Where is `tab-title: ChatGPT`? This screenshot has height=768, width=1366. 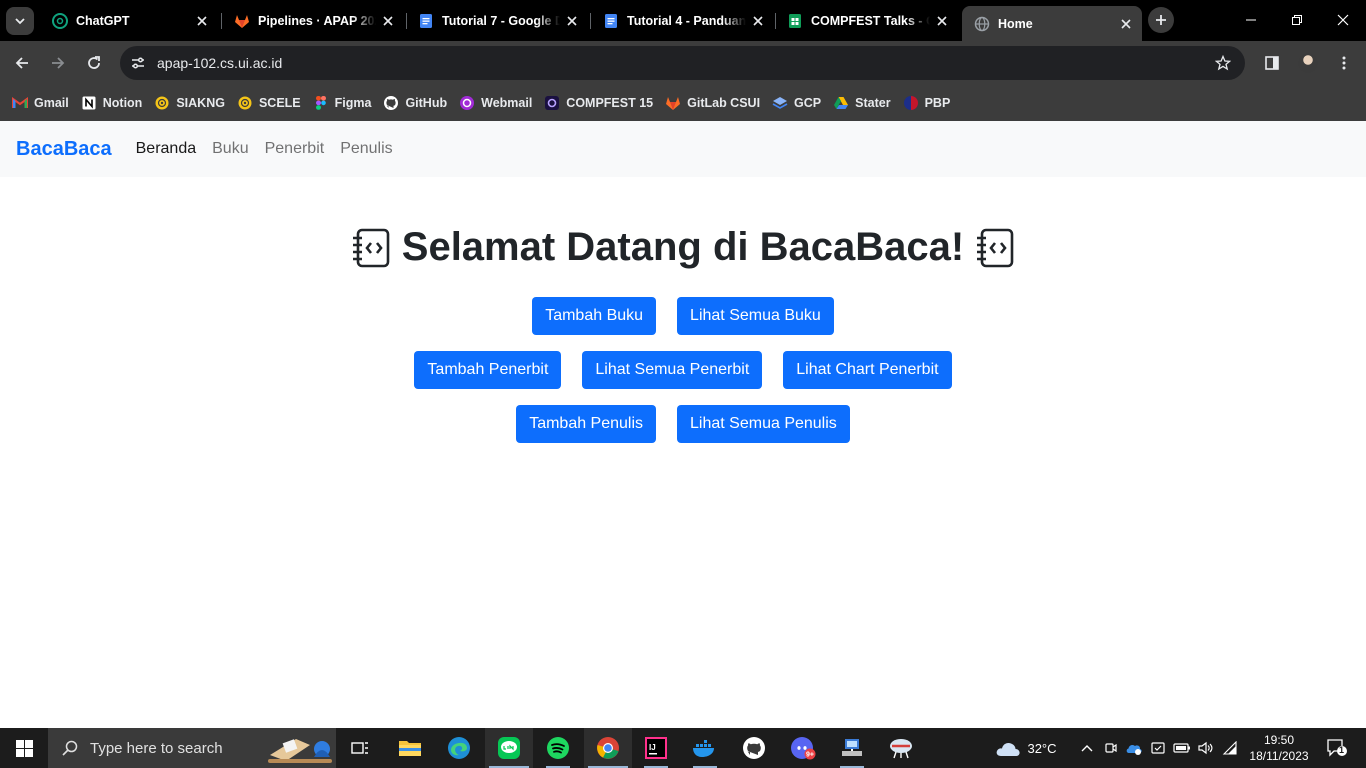 tab-title: ChatGPT is located at coordinates (103, 20).